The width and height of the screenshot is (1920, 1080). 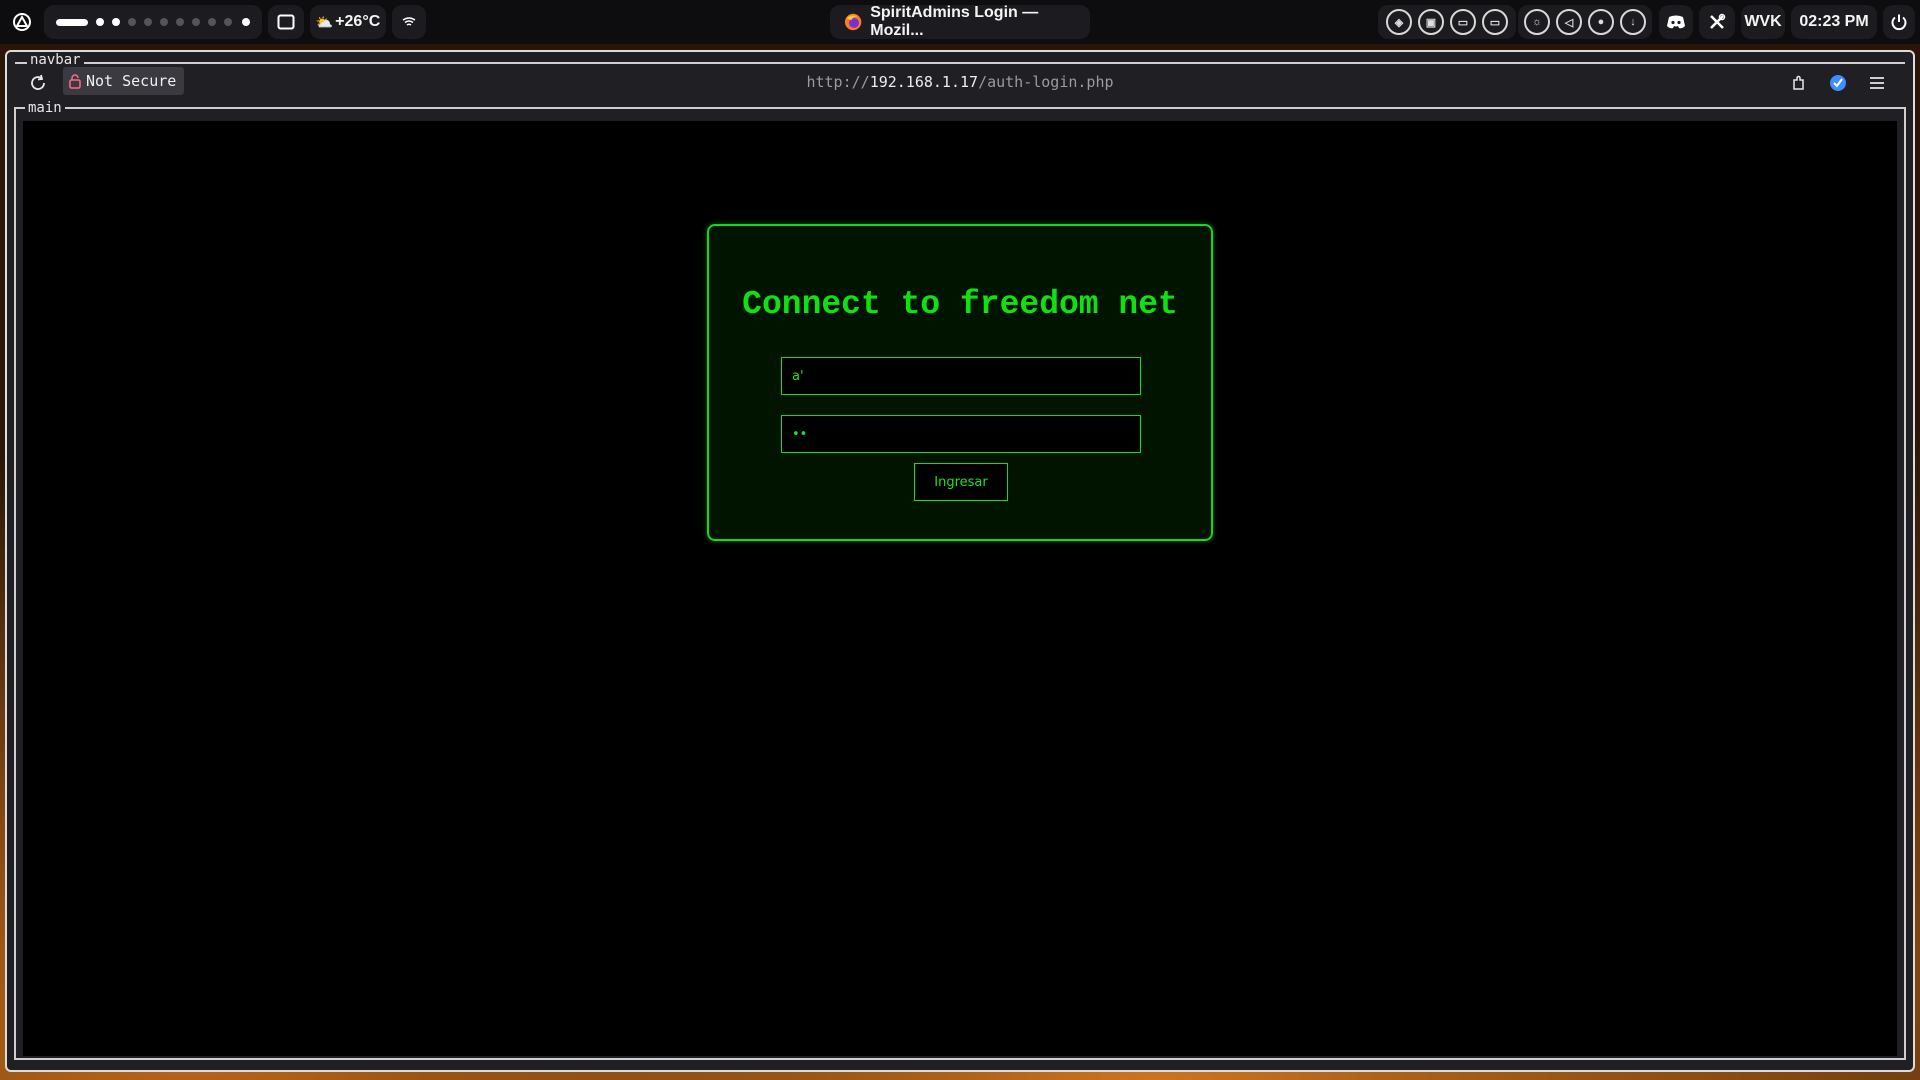 I want to click on microphone-icon: ●, so click(x=1601, y=22).